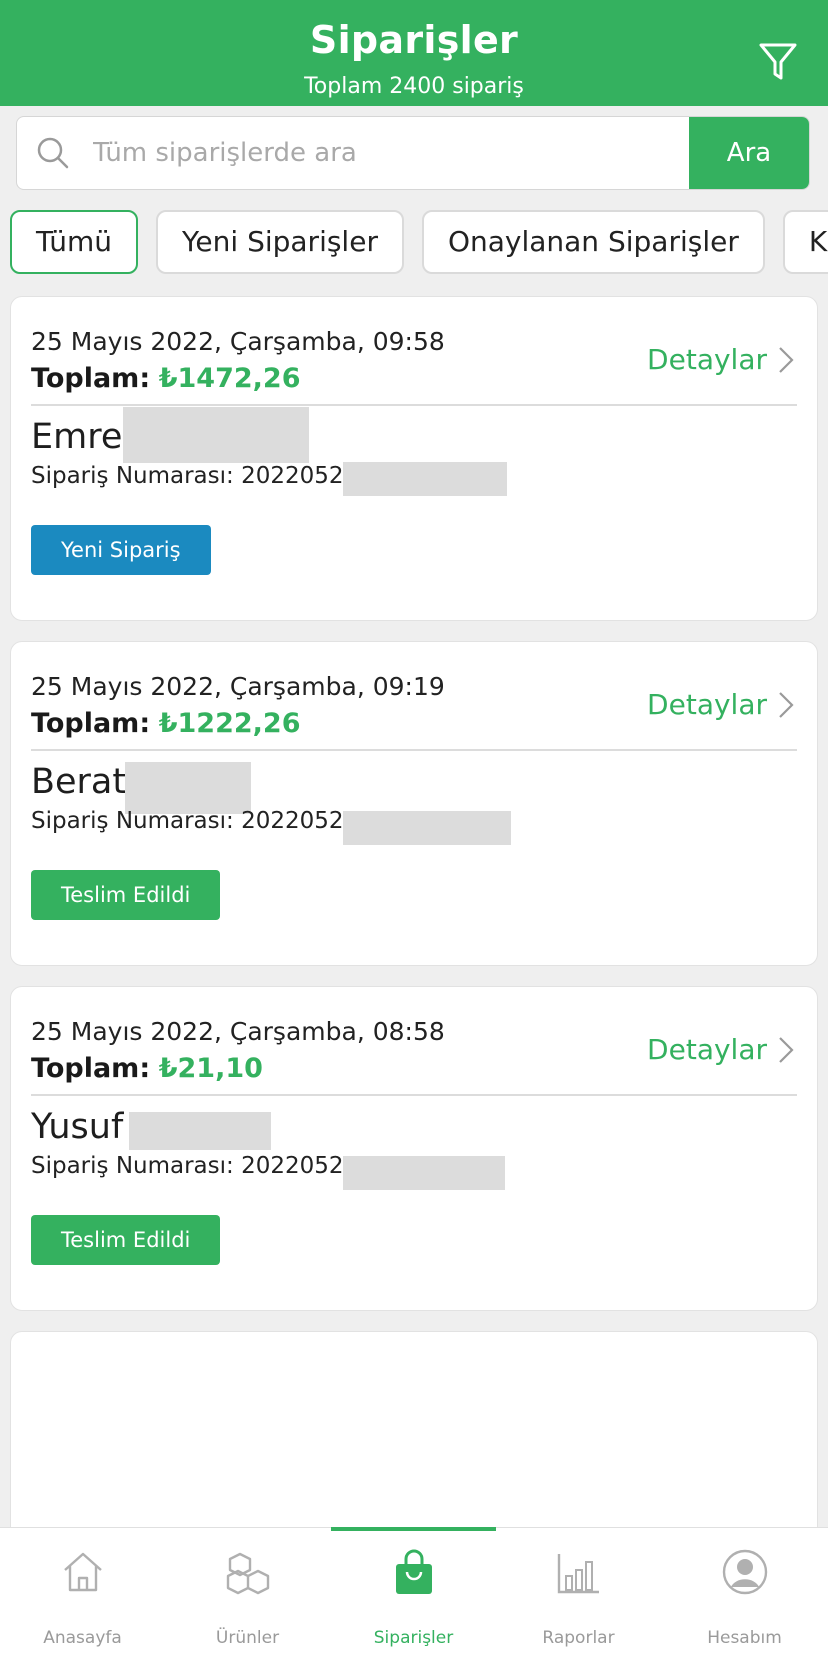 Image resolution: width=828 pixels, height=1655 pixels. What do you see at coordinates (210, 1068) in the screenshot?
I see `total-amount: ₺21,10` at bounding box center [210, 1068].